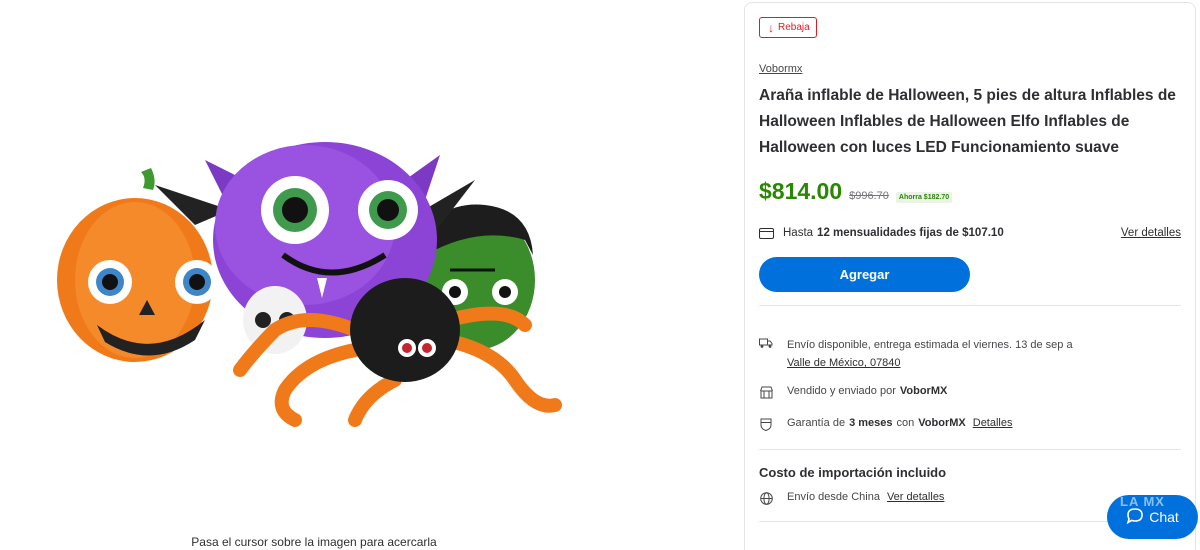  I want to click on sale-badge: ↓ Rebaja, so click(788, 27).